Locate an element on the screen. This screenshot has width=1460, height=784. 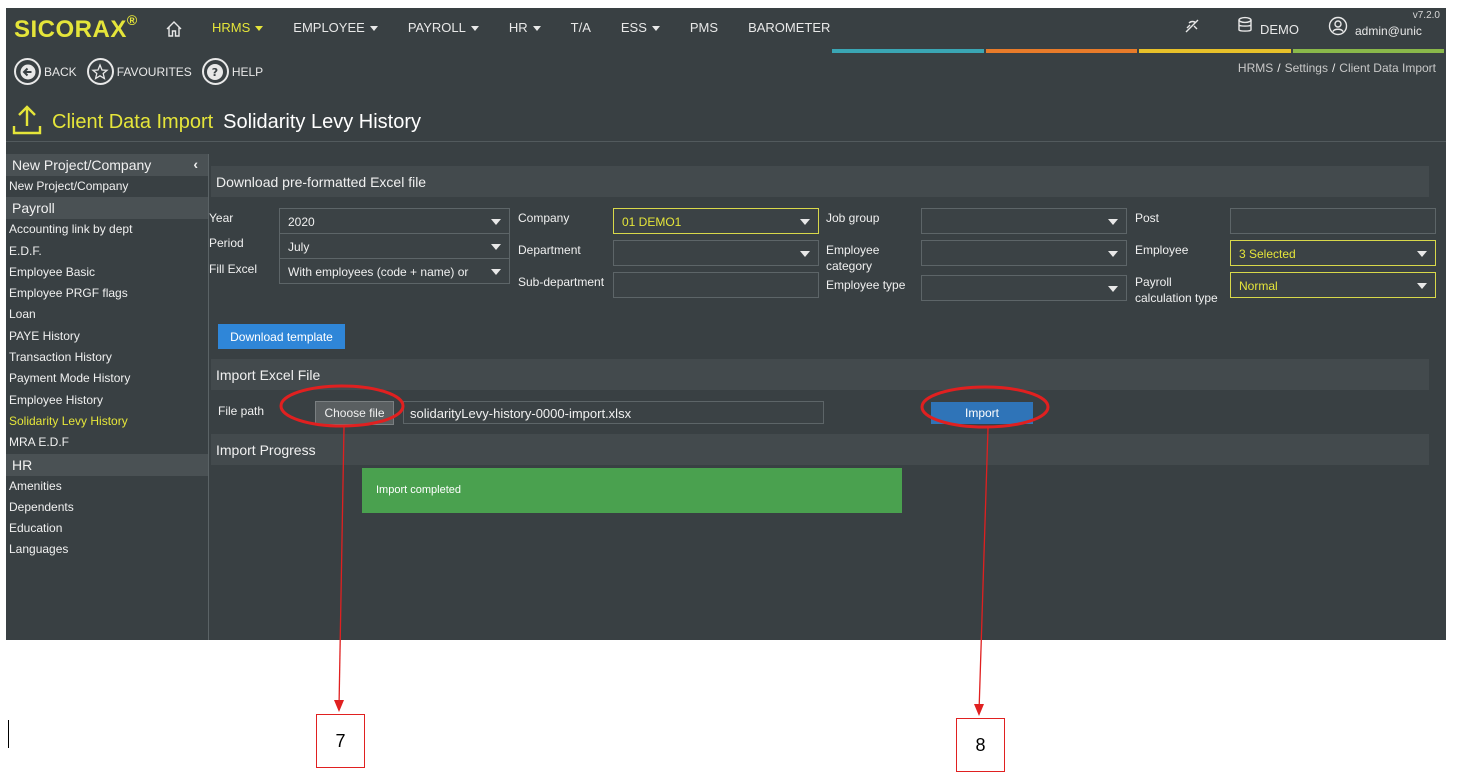
nav-item-pms: PMS is located at coordinates (704, 27).